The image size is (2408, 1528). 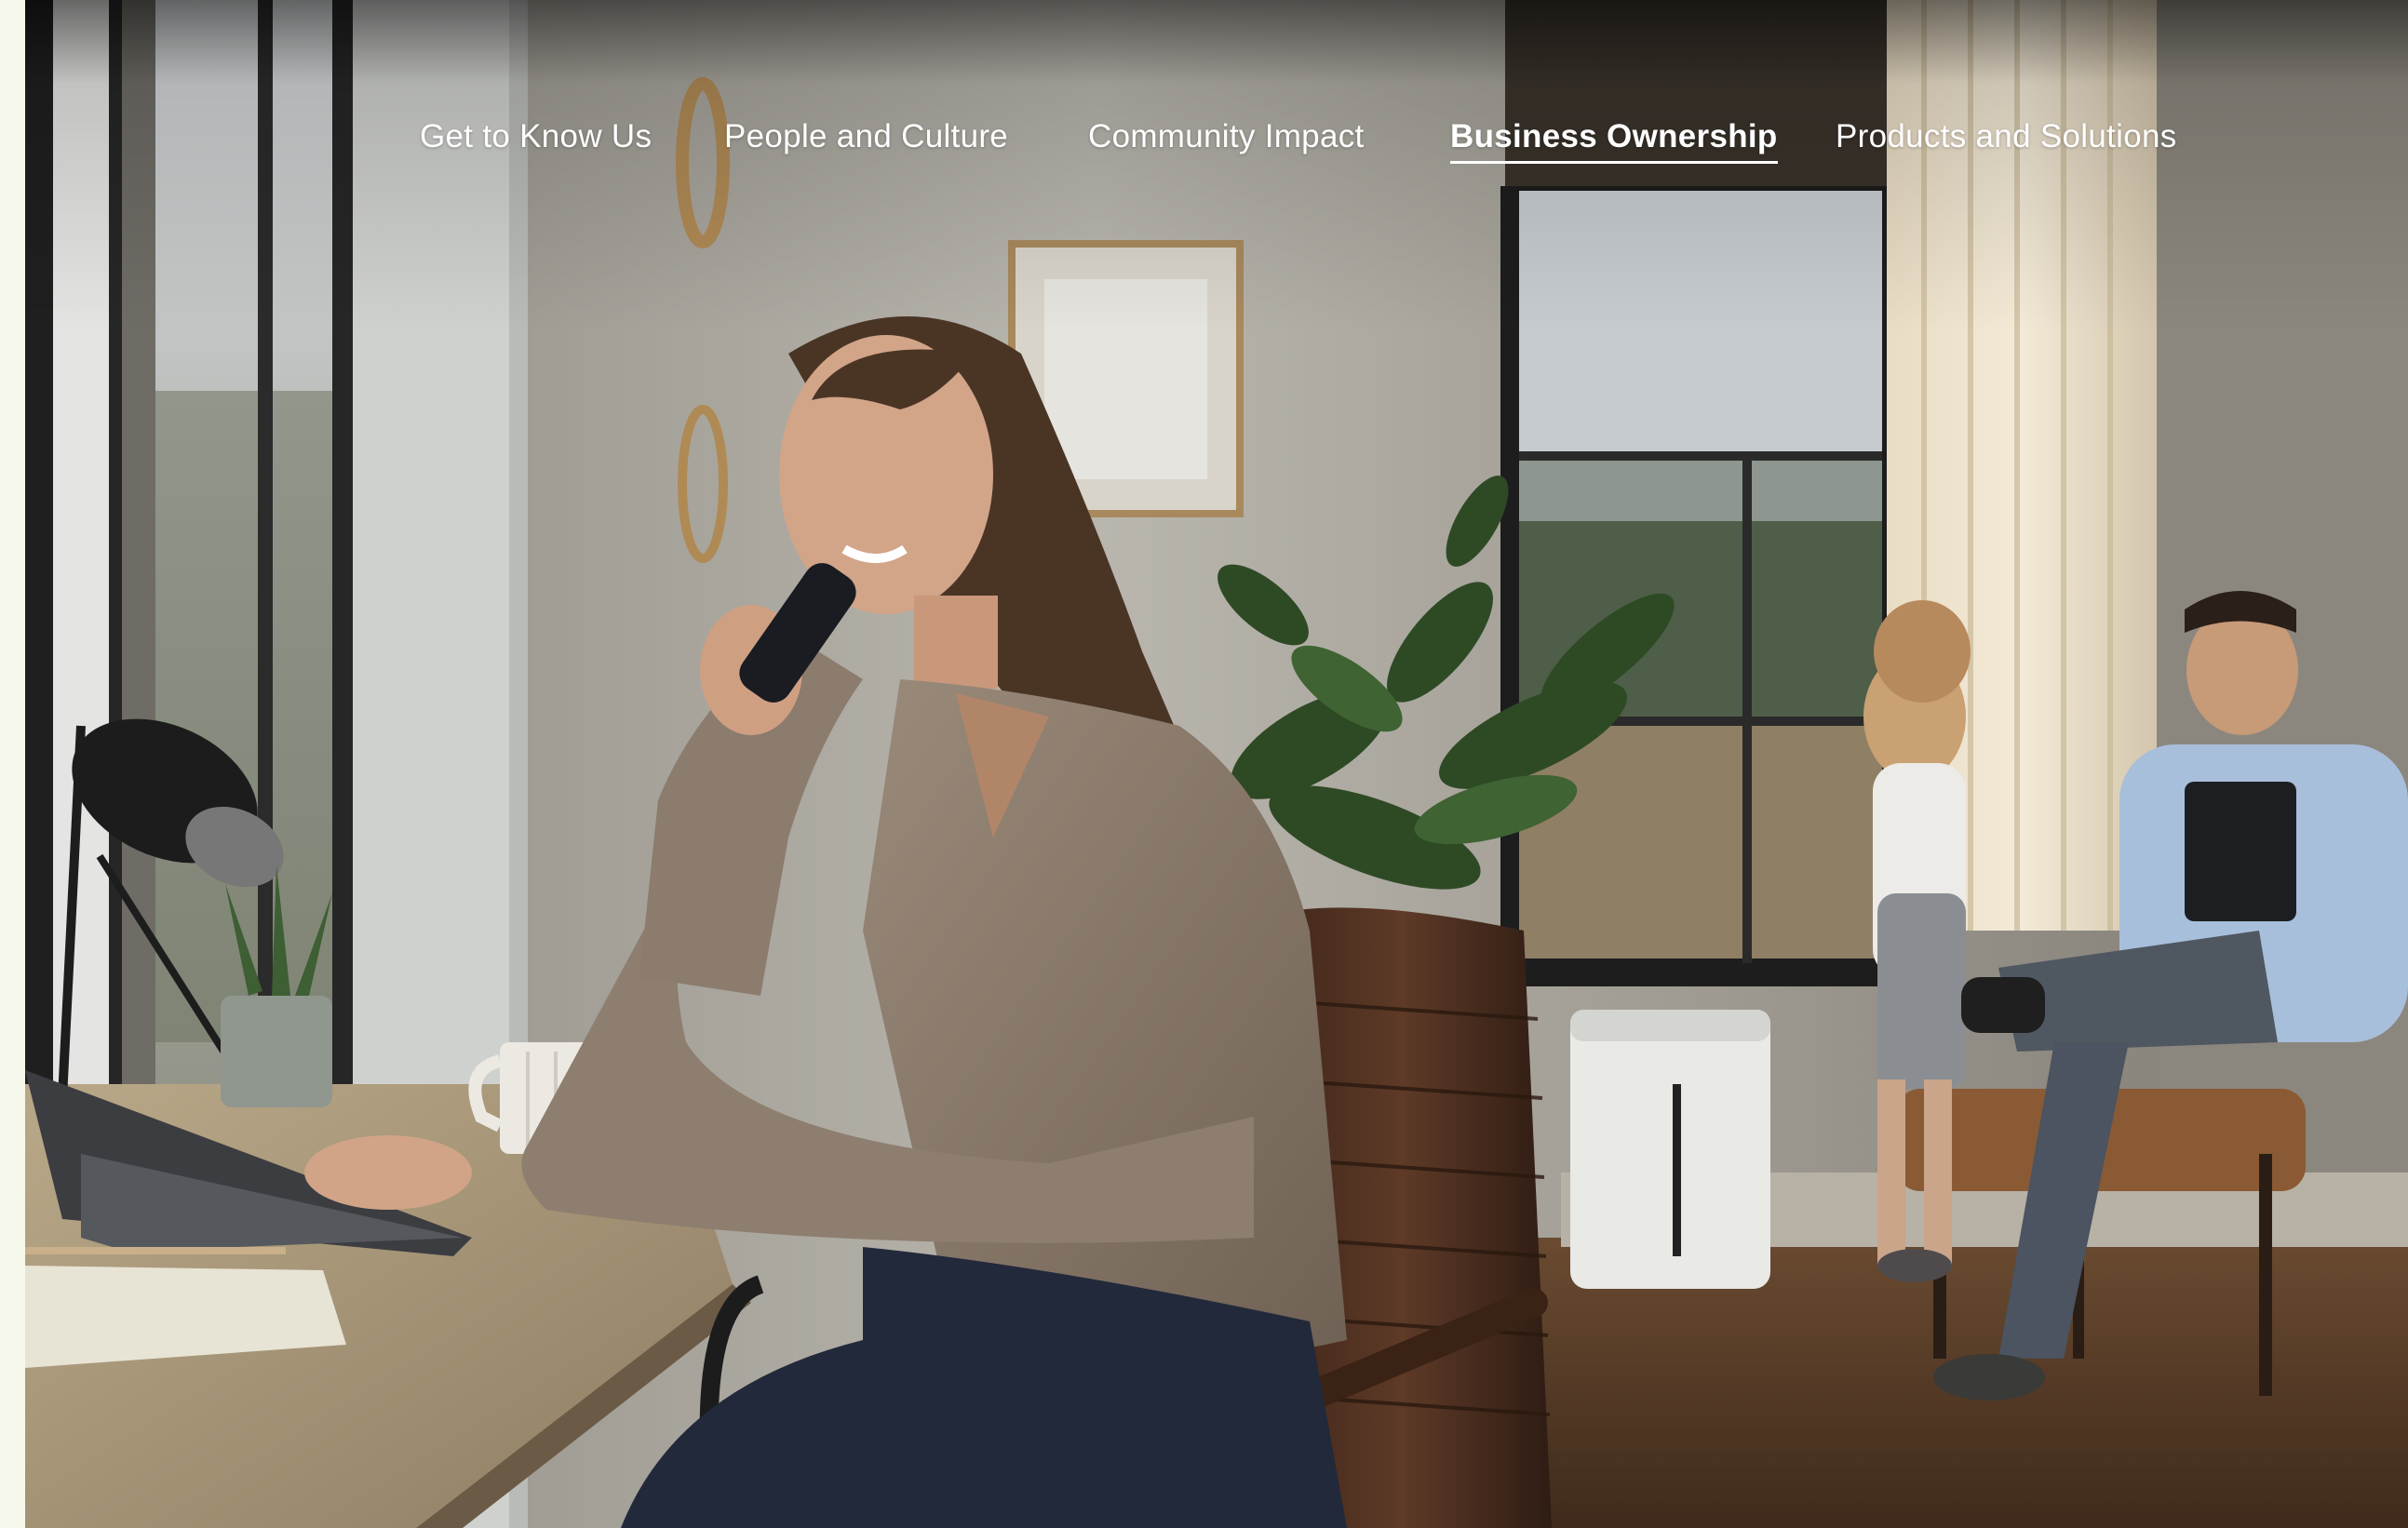 I want to click on nav-people-and-culture: People and Culture, so click(x=866, y=137).